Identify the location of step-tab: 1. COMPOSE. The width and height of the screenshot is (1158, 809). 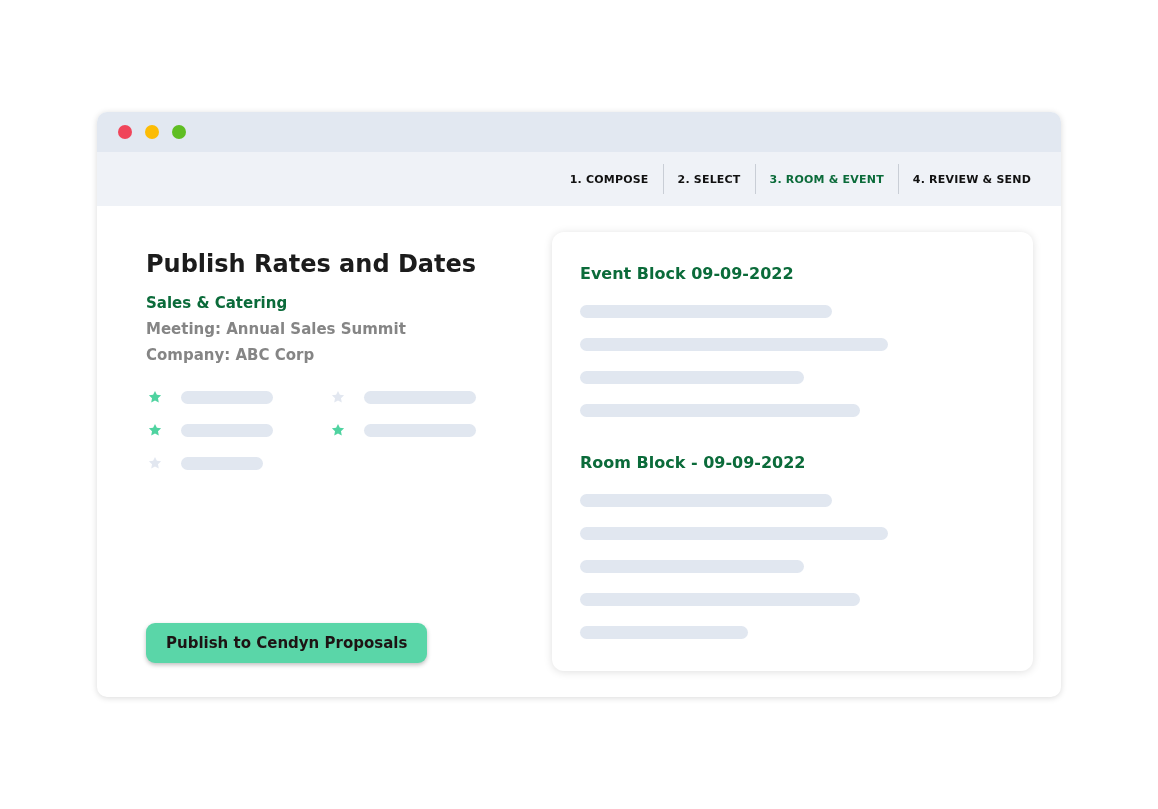
(609, 179).